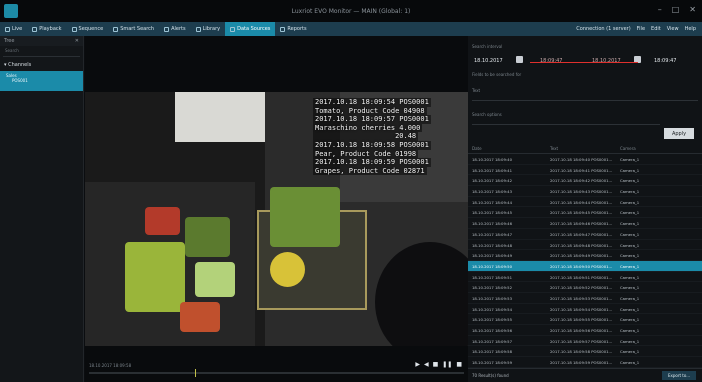  What do you see at coordinates (519, 59) in the screenshot?
I see `calendar-icon` at bounding box center [519, 59].